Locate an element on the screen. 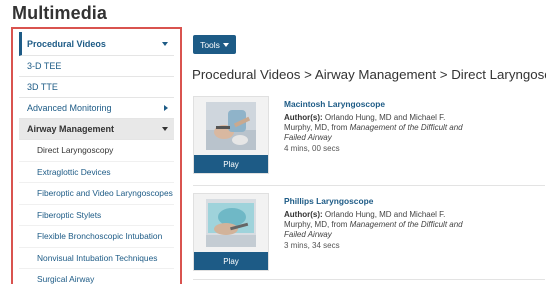  subitem-surgical-airway: Surgical Airway is located at coordinates (96, 276).